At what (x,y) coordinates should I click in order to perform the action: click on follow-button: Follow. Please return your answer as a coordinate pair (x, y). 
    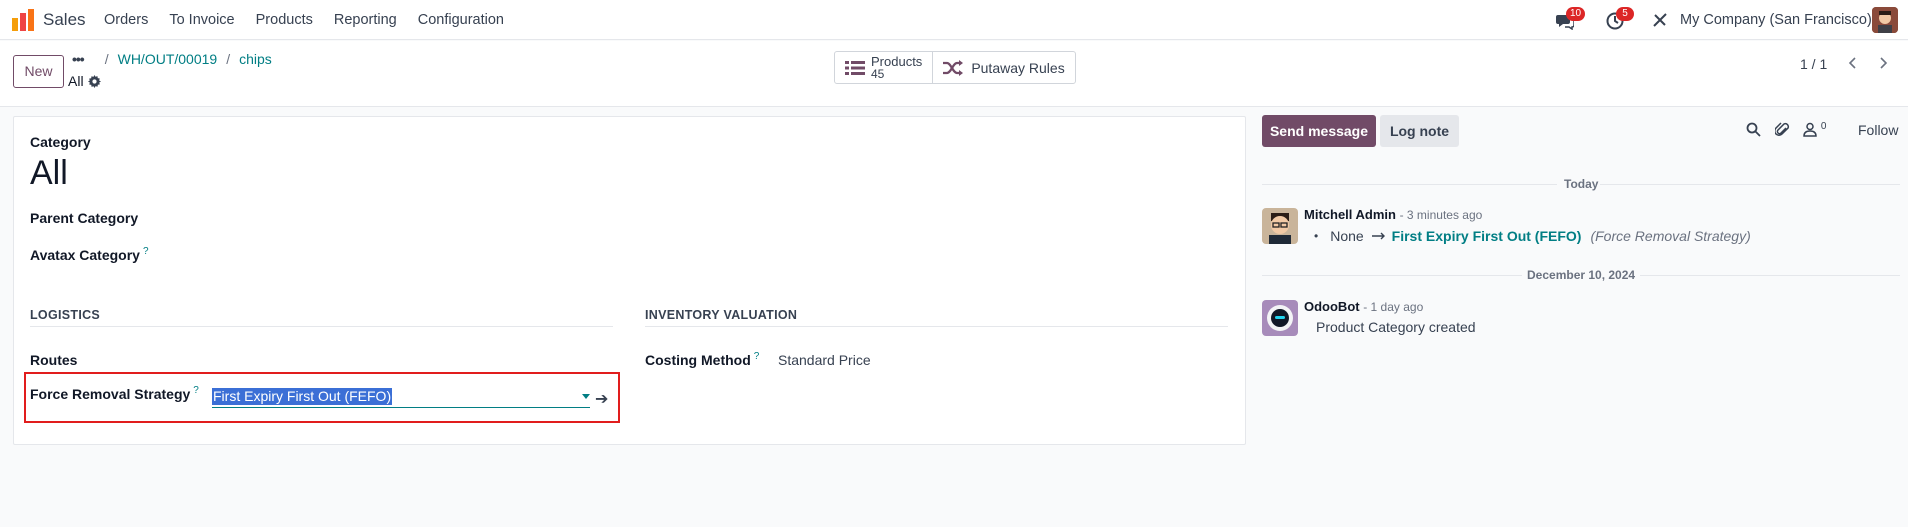
    Looking at the image, I should click on (1878, 130).